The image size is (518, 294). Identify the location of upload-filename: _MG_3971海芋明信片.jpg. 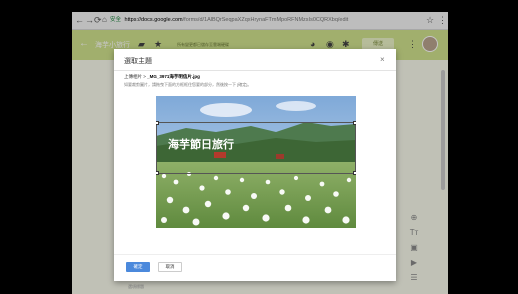
(173, 76).